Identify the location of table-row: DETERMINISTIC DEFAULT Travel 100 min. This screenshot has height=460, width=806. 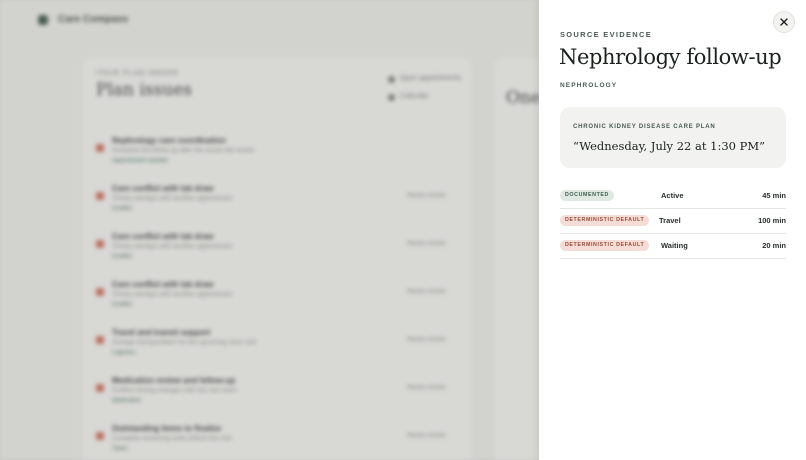
(673, 221).